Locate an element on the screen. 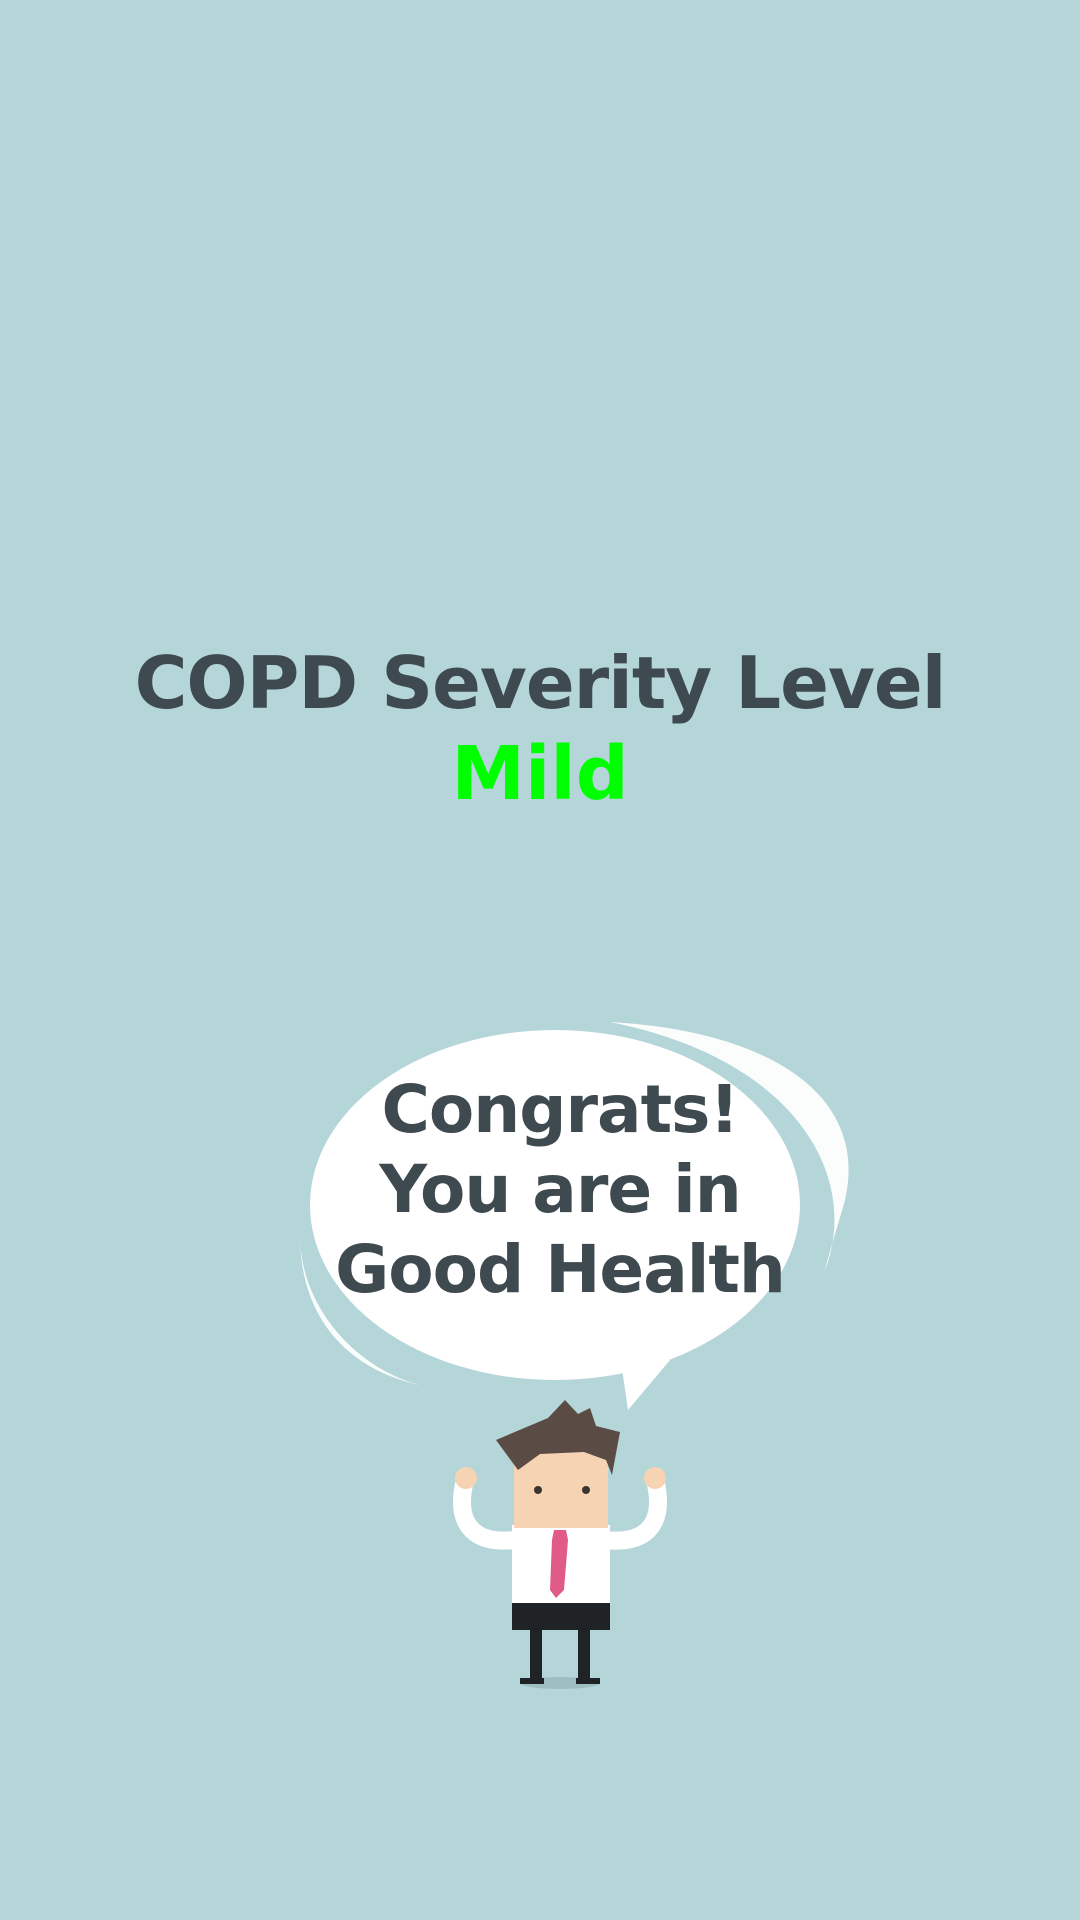  severity-title: COPD Severity Level is located at coordinates (540, 683).